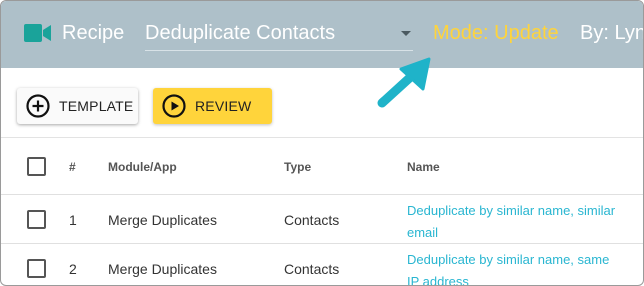 This screenshot has width=644, height=286. What do you see at coordinates (142, 167) in the screenshot?
I see `column-header-module: Module/App` at bounding box center [142, 167].